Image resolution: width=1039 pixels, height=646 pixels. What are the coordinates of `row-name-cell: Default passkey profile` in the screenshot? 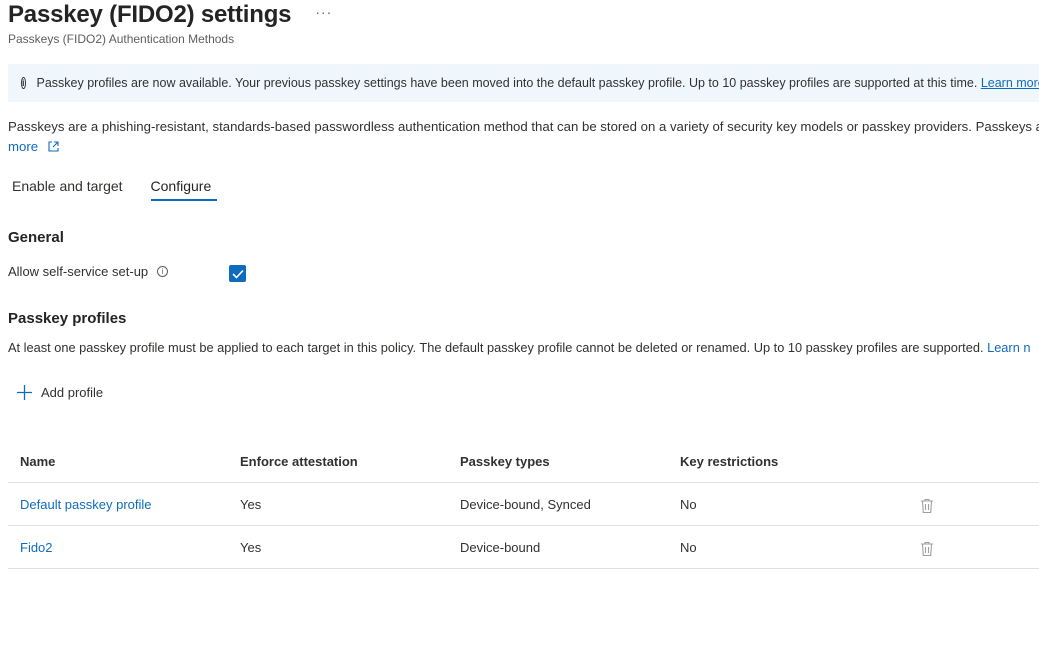 It's located at (118, 504).